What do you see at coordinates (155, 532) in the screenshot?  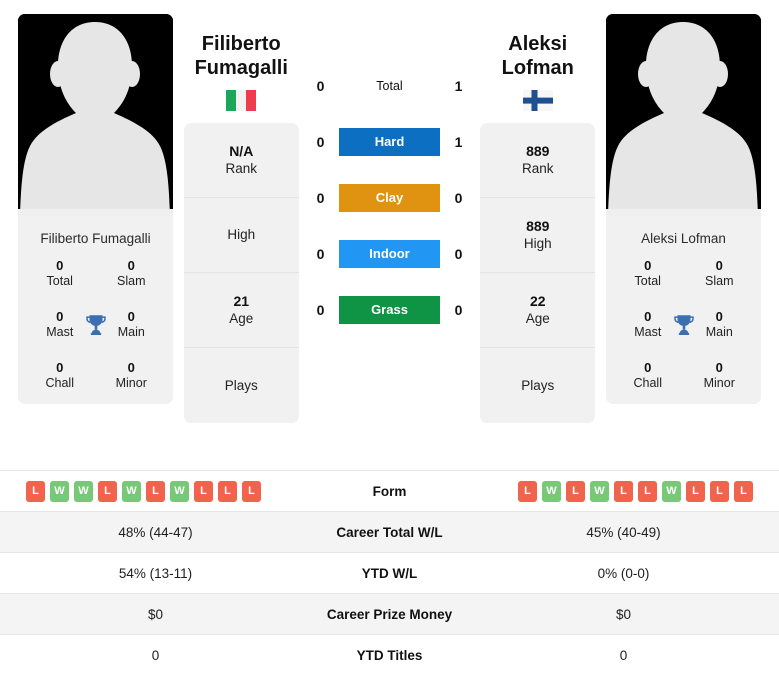 I see `left-career-total-wl: 48% (44-47)` at bounding box center [155, 532].